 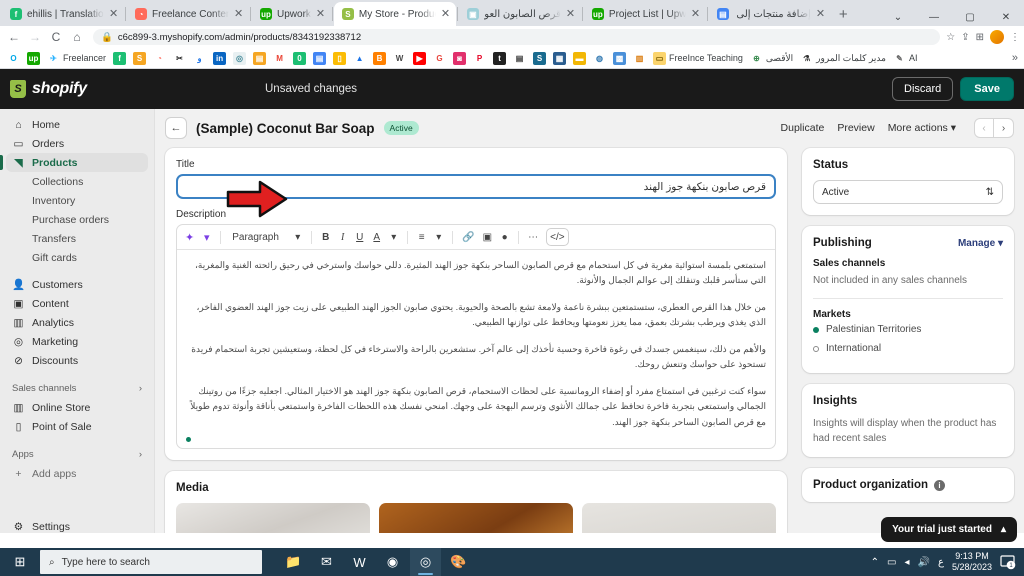 What do you see at coordinates (519, 58) in the screenshot?
I see `bookmark-bench: ▤` at bounding box center [519, 58].